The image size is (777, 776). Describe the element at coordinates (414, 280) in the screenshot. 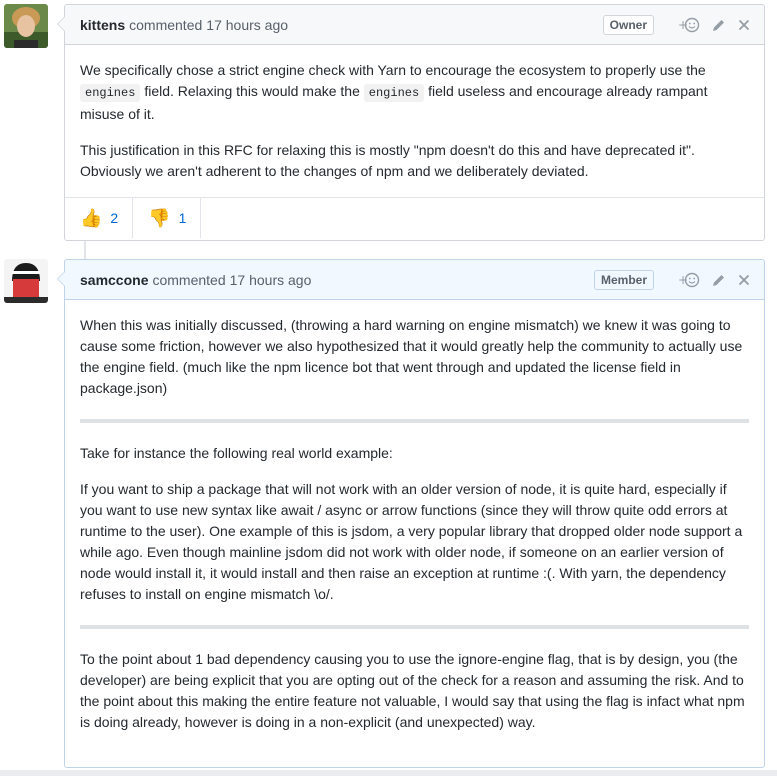

I see `comment-header: samccone commented 17 hours ago Member +` at that location.